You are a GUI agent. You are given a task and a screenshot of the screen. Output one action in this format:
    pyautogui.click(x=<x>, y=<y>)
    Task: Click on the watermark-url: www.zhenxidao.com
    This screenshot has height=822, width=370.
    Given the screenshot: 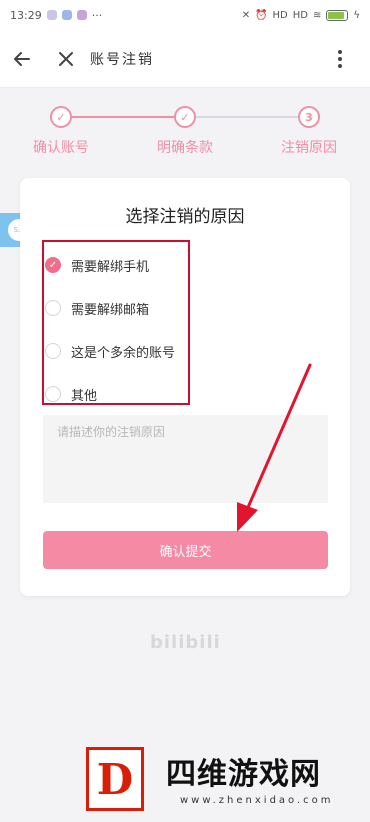 What is the action you would take?
    pyautogui.click(x=257, y=800)
    